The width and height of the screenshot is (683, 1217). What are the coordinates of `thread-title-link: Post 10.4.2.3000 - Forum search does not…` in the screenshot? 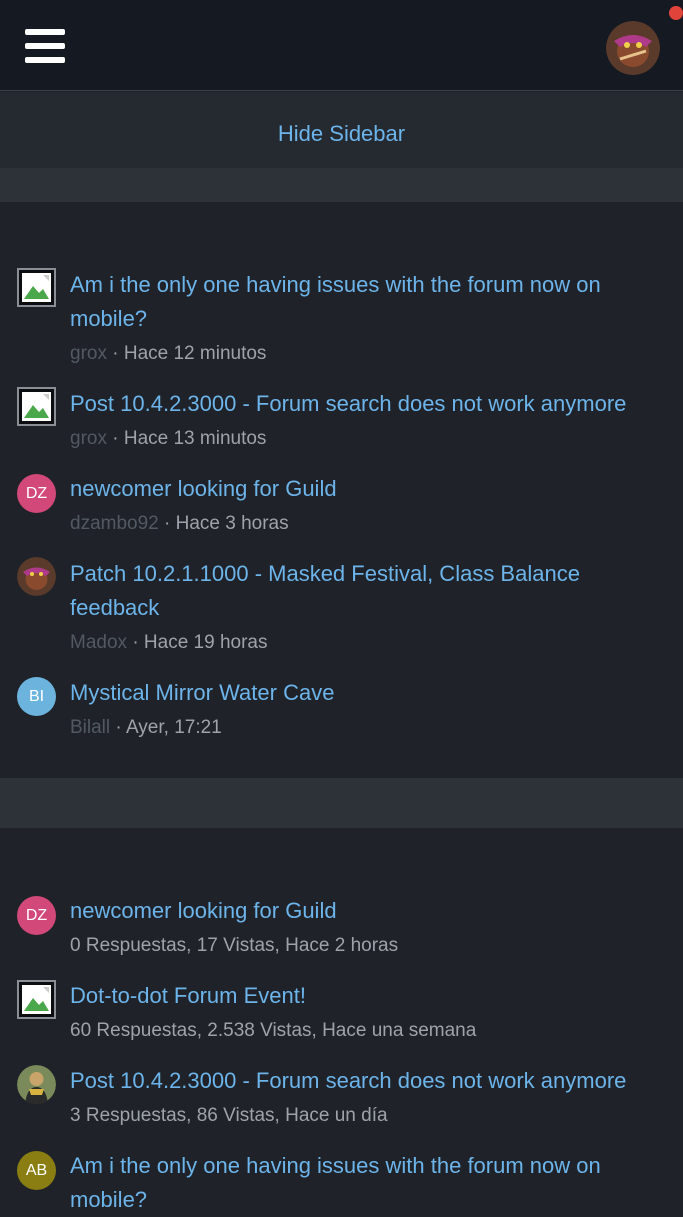 It's located at (370, 1081).